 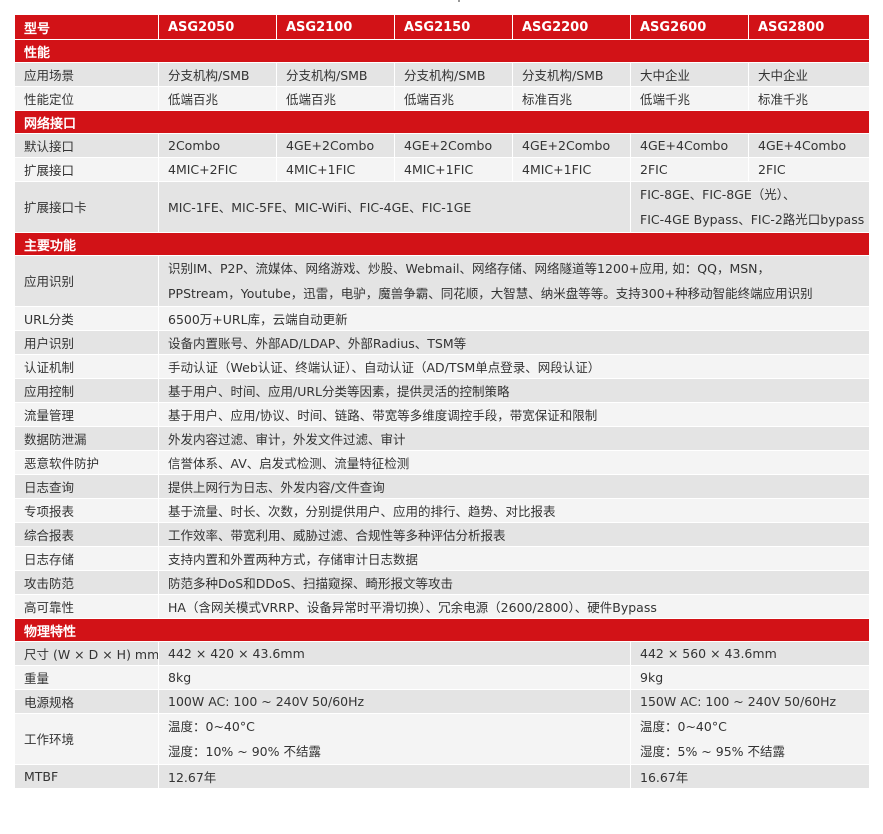 I want to click on section-header-functions: 主要功能, so click(x=442, y=244).